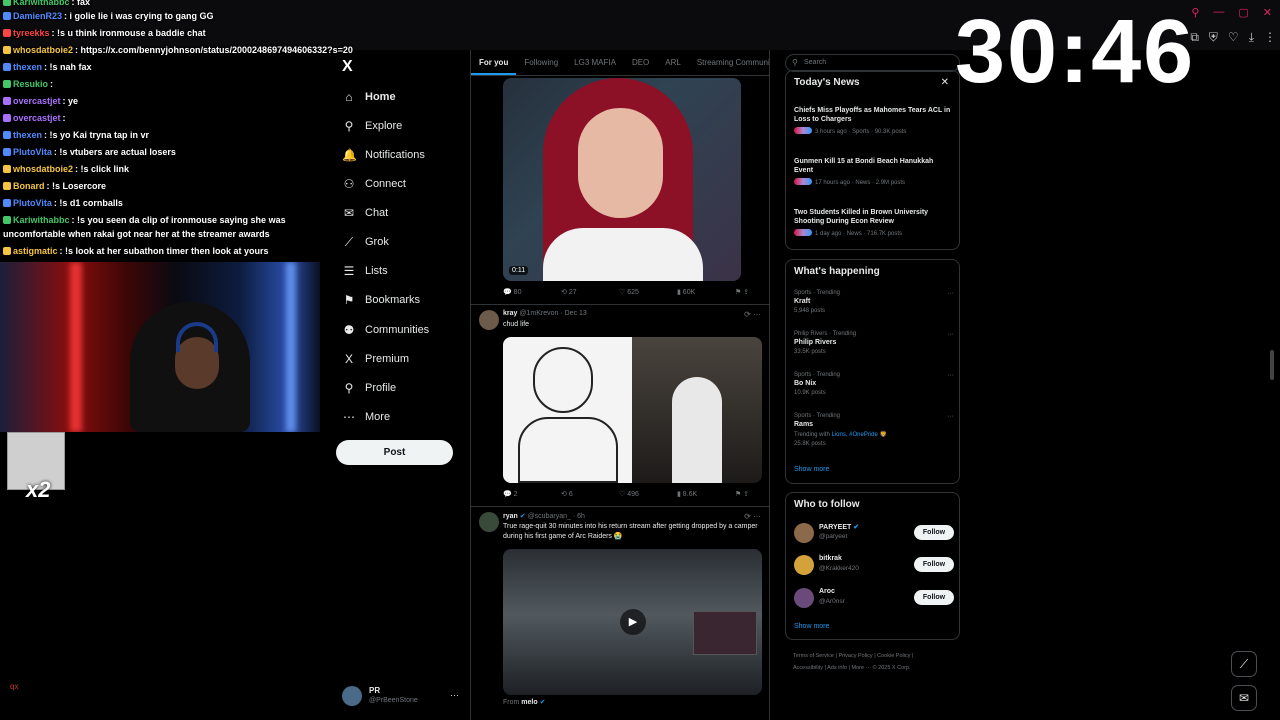  Describe the element at coordinates (648, 496) in the screenshot. I see `like-button: ♡ 496` at that location.